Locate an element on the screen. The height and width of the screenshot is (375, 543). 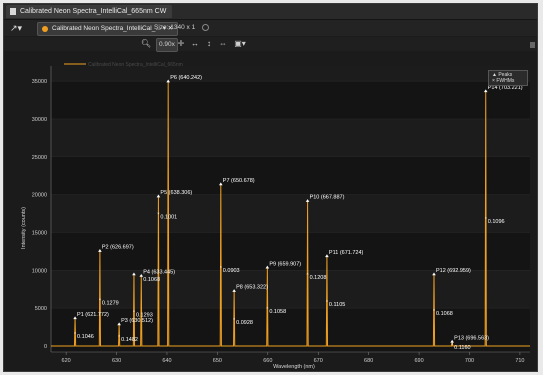
peak-label: P7 (650.678) is located at coordinates (239, 181).